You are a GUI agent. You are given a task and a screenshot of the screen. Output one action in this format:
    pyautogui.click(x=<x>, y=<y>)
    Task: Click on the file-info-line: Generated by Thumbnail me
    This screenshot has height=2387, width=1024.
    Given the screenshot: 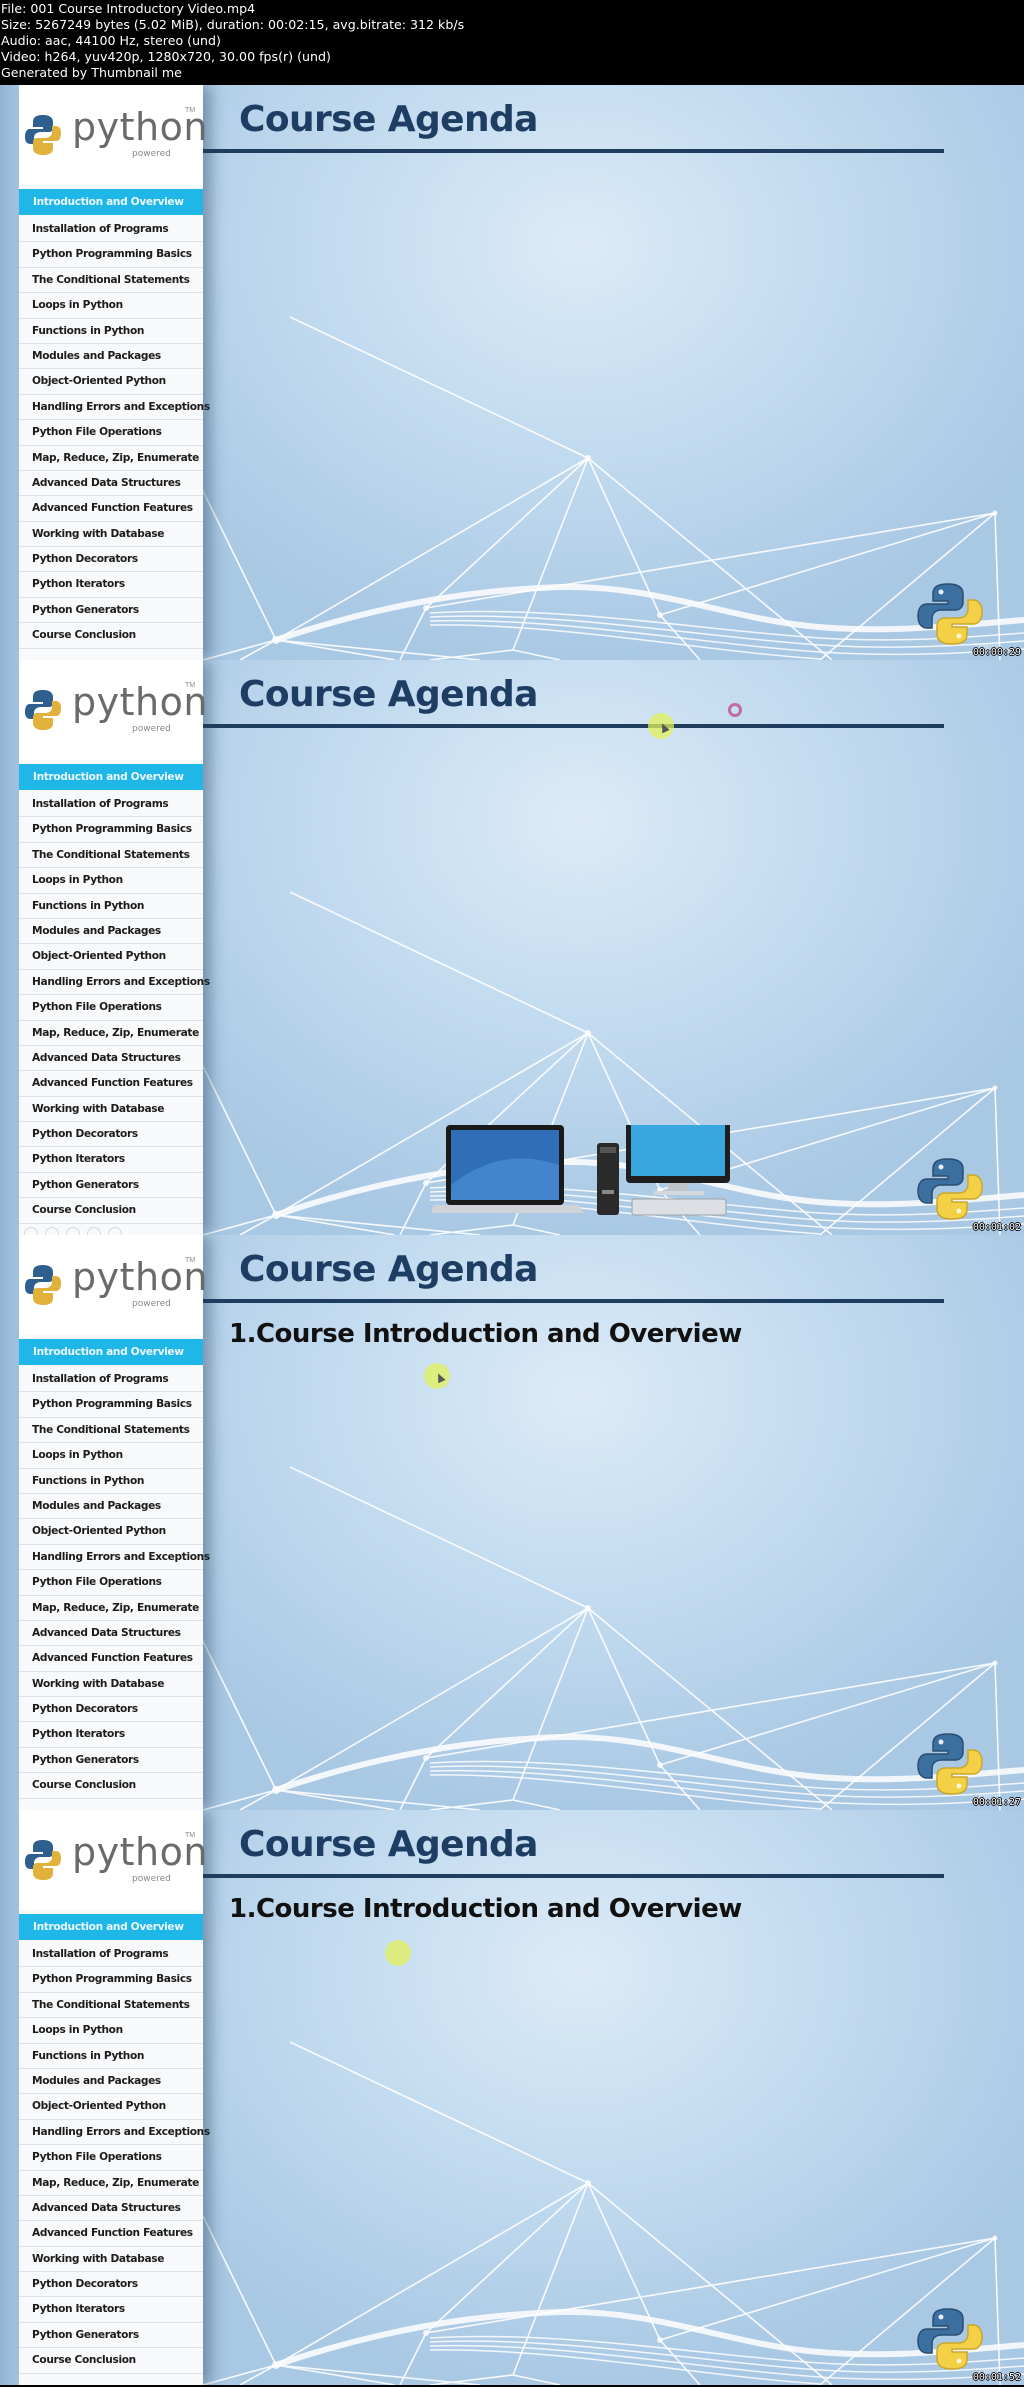 What is the action you would take?
    pyautogui.click(x=91, y=72)
    